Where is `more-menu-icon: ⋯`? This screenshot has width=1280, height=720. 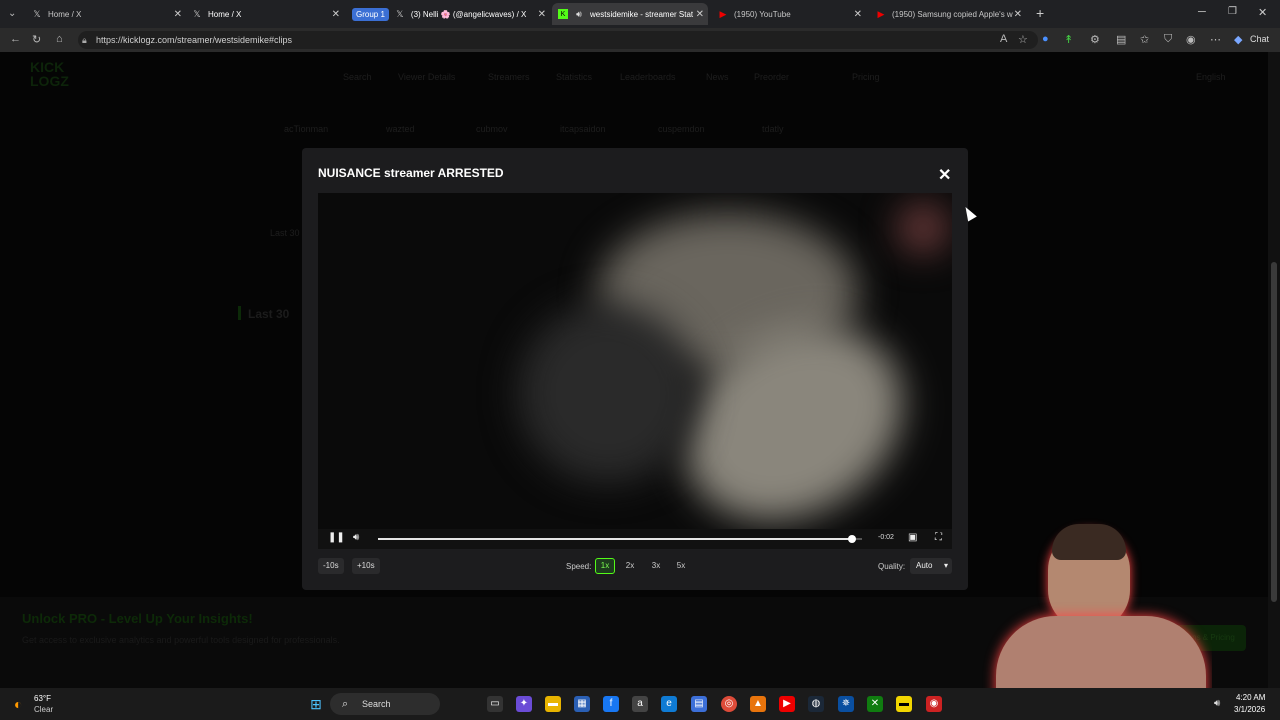
more-menu-icon: ⋯ is located at coordinates (1215, 39).